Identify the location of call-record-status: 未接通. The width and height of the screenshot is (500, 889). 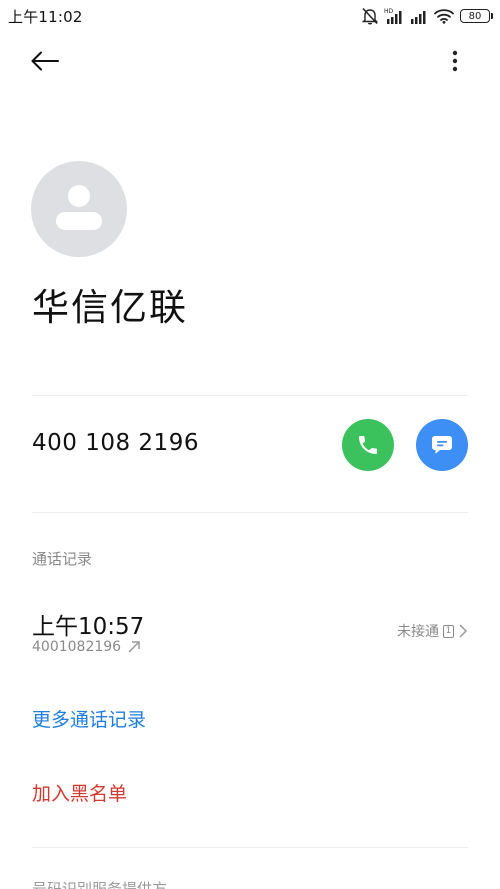
(418, 632).